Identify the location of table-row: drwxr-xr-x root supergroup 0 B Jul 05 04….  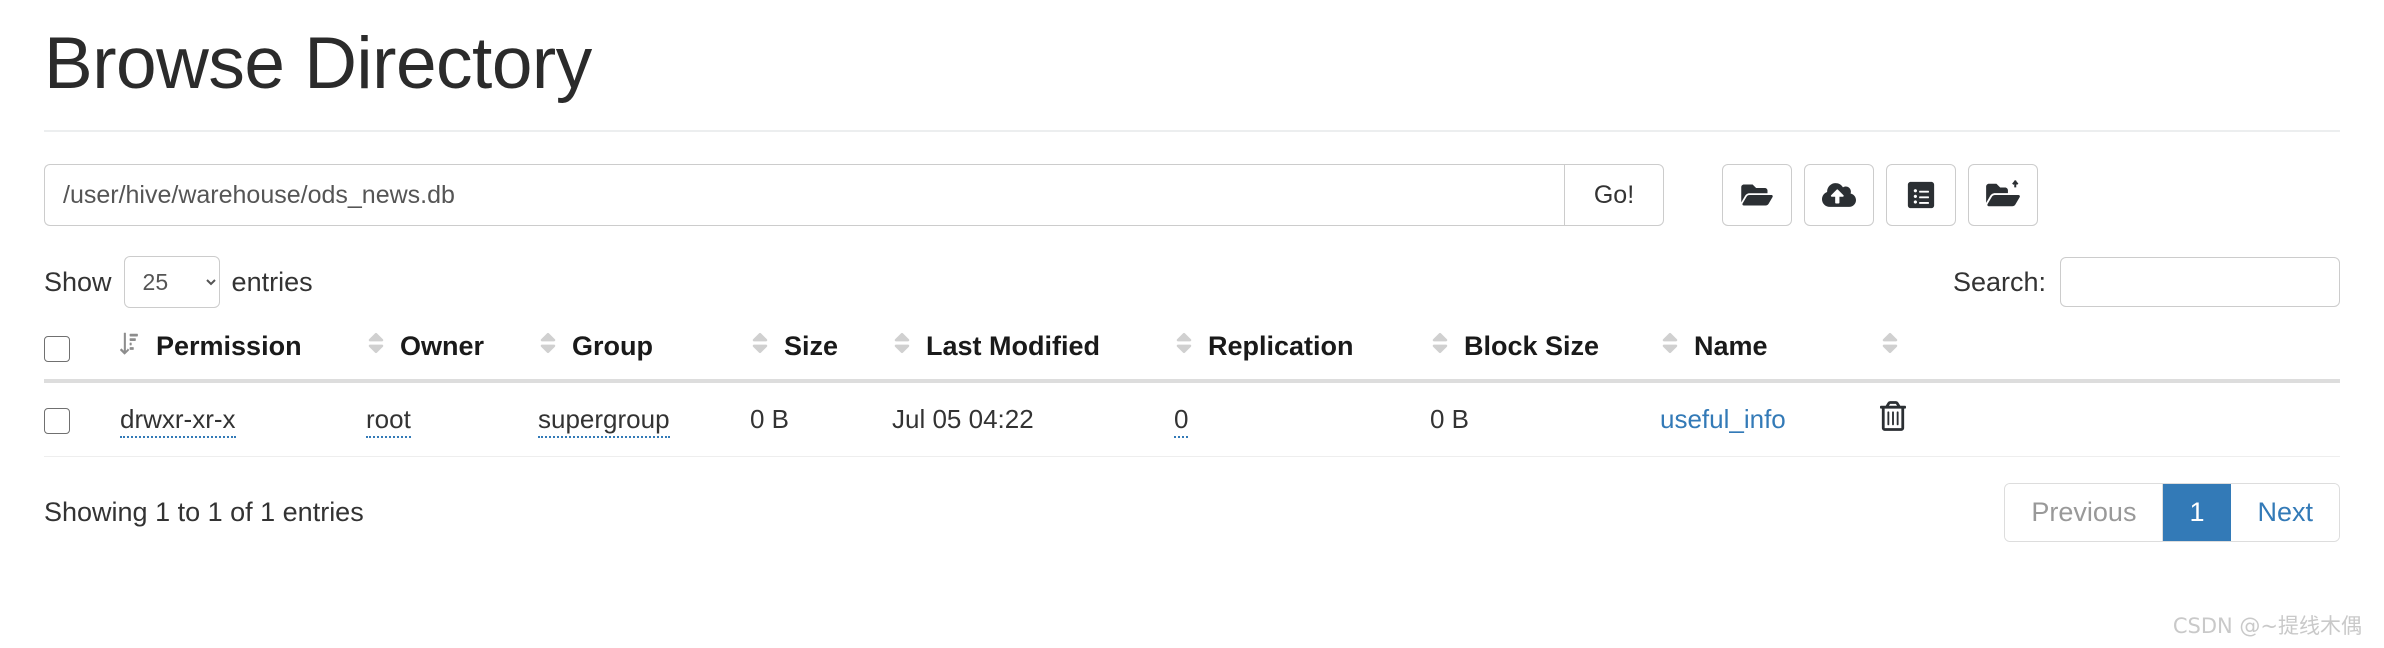
(1192, 419).